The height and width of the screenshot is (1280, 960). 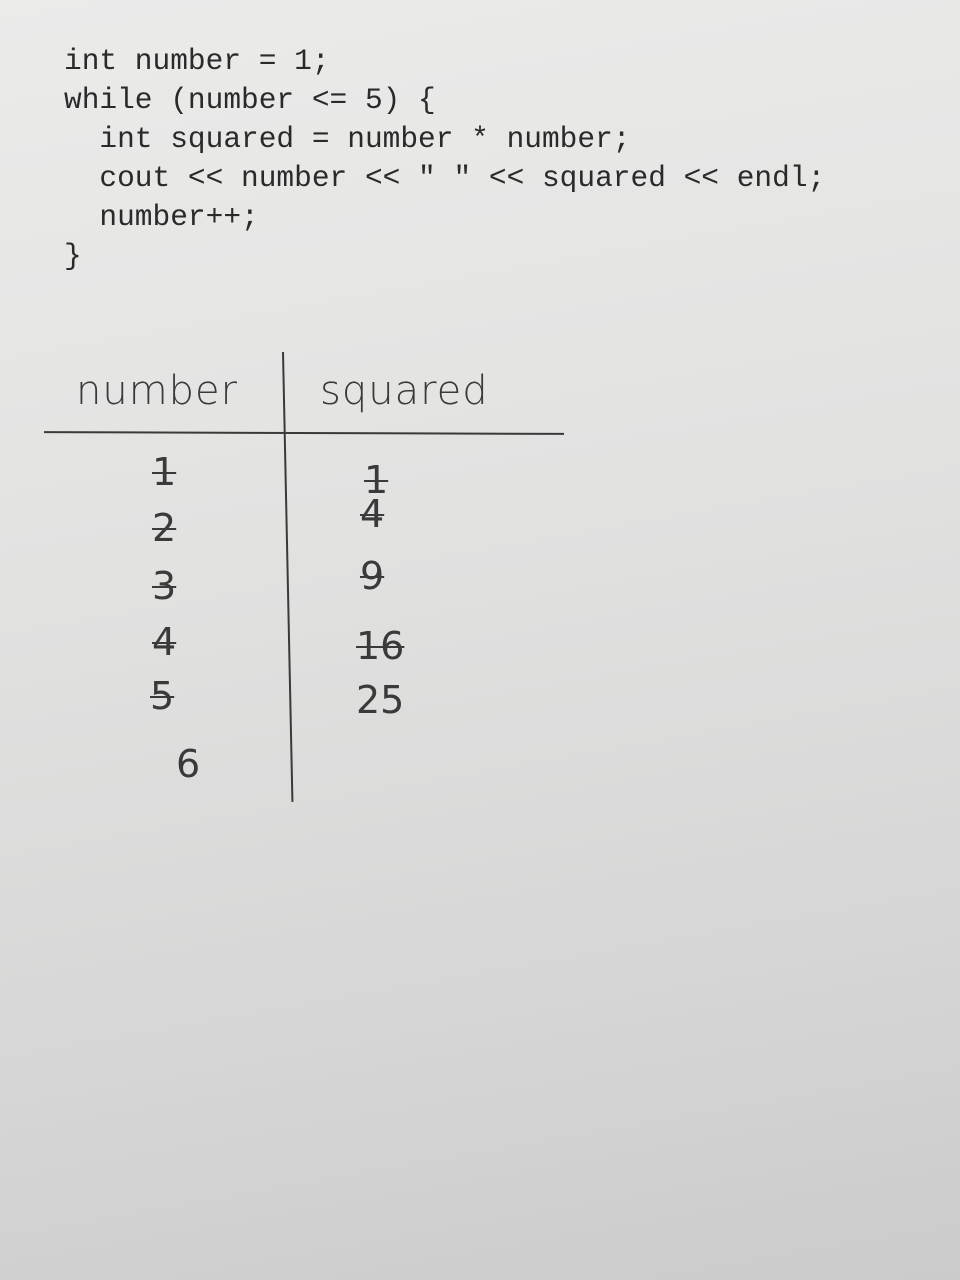 What do you see at coordinates (304, 433) in the screenshot?
I see `table-horizontal-rule` at bounding box center [304, 433].